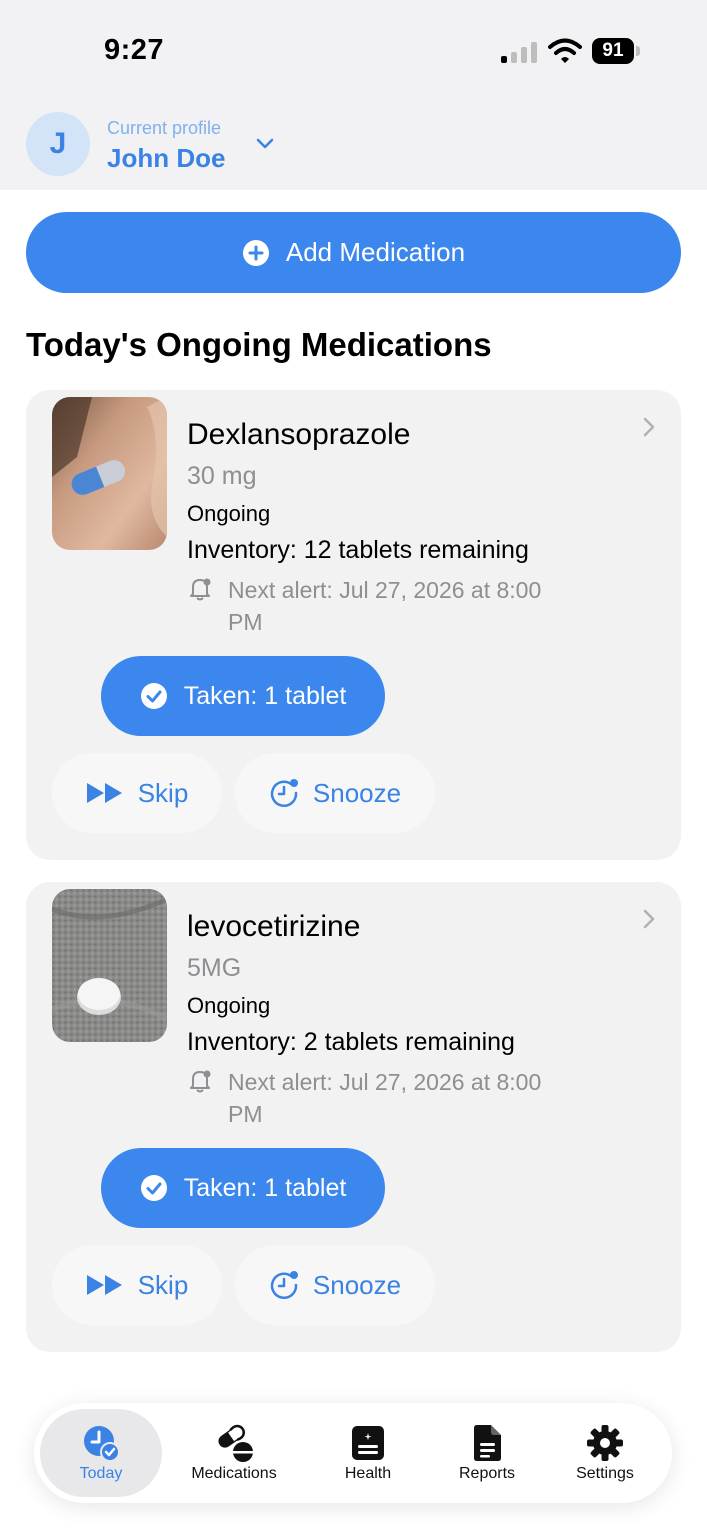 The width and height of the screenshot is (707, 1536). What do you see at coordinates (234, 1473) in the screenshot?
I see `tab-label: Medications` at bounding box center [234, 1473].